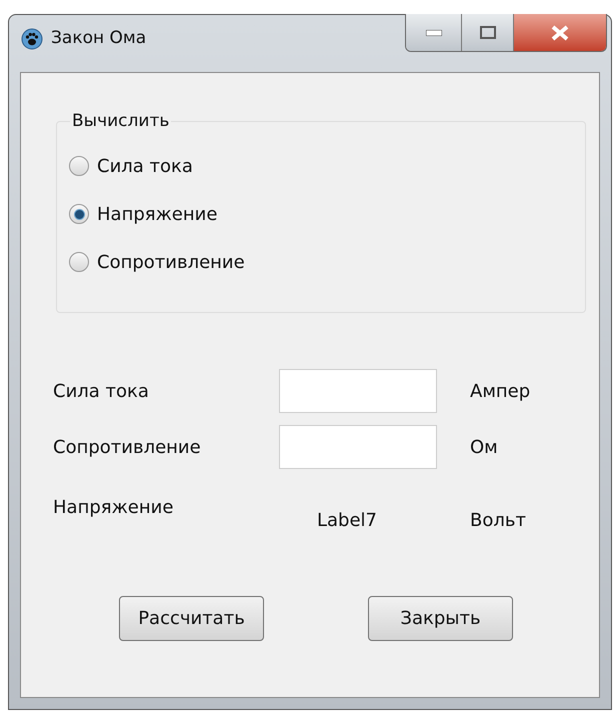 This screenshot has width=616, height=718. I want to click on close-button, so click(560, 32).